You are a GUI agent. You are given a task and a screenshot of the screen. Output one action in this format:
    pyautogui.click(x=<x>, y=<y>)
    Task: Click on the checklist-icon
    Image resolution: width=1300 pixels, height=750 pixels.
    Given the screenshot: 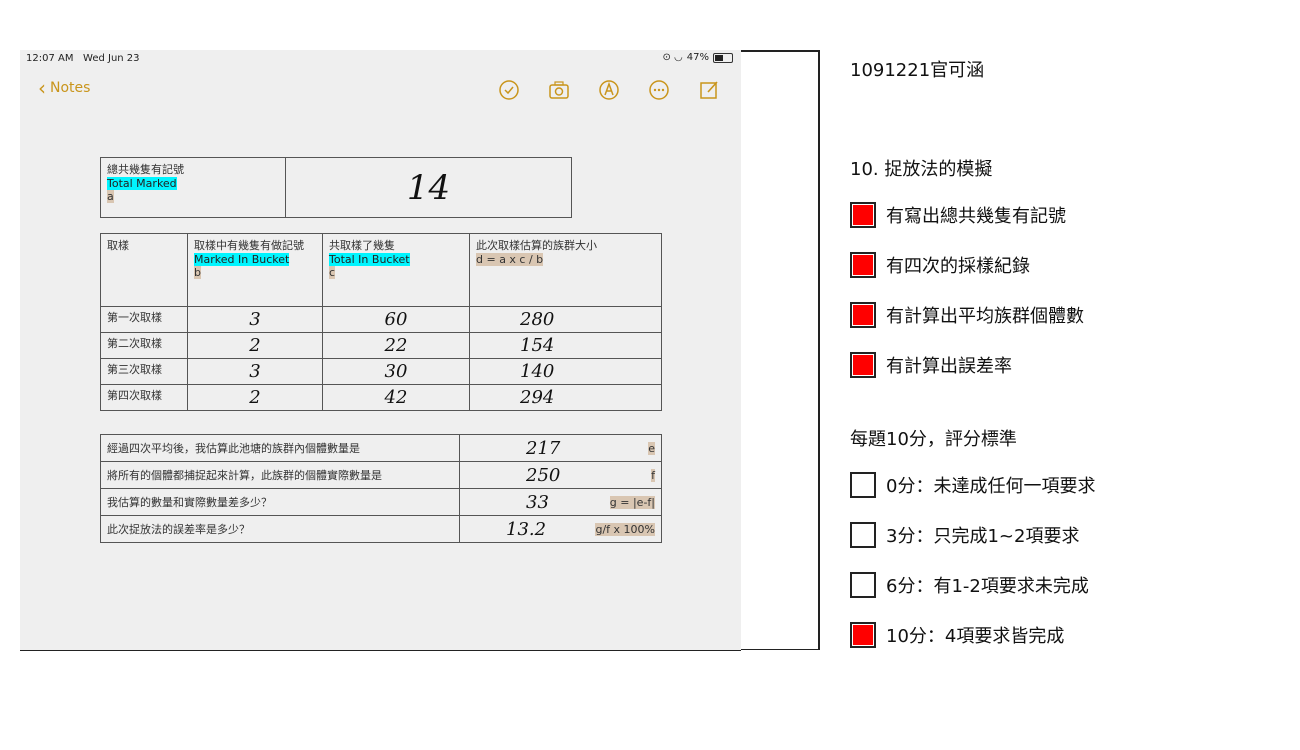 What is the action you would take?
    pyautogui.click(x=509, y=90)
    